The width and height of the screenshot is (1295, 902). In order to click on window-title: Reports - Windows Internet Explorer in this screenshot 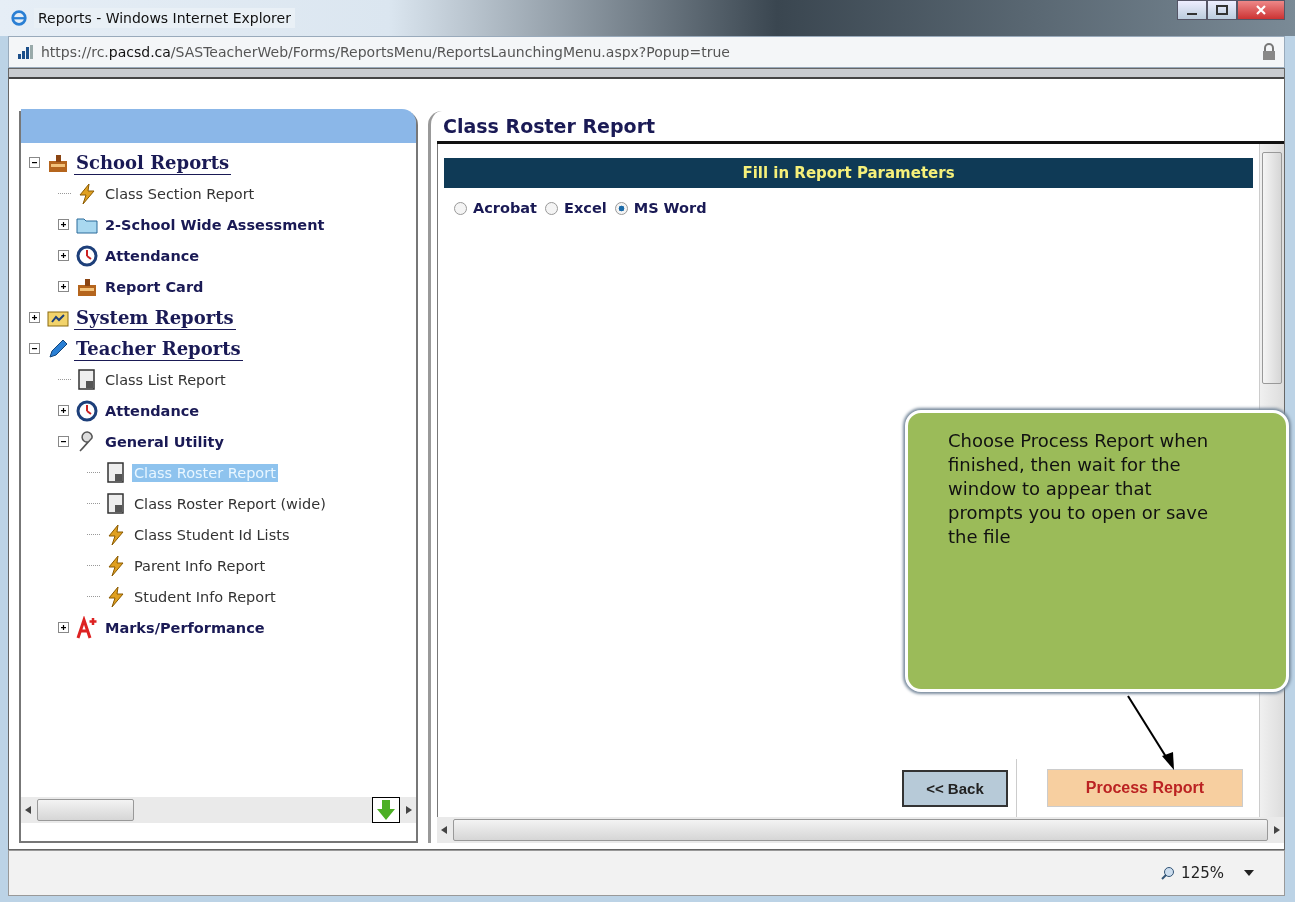, I will do `click(164, 18)`.